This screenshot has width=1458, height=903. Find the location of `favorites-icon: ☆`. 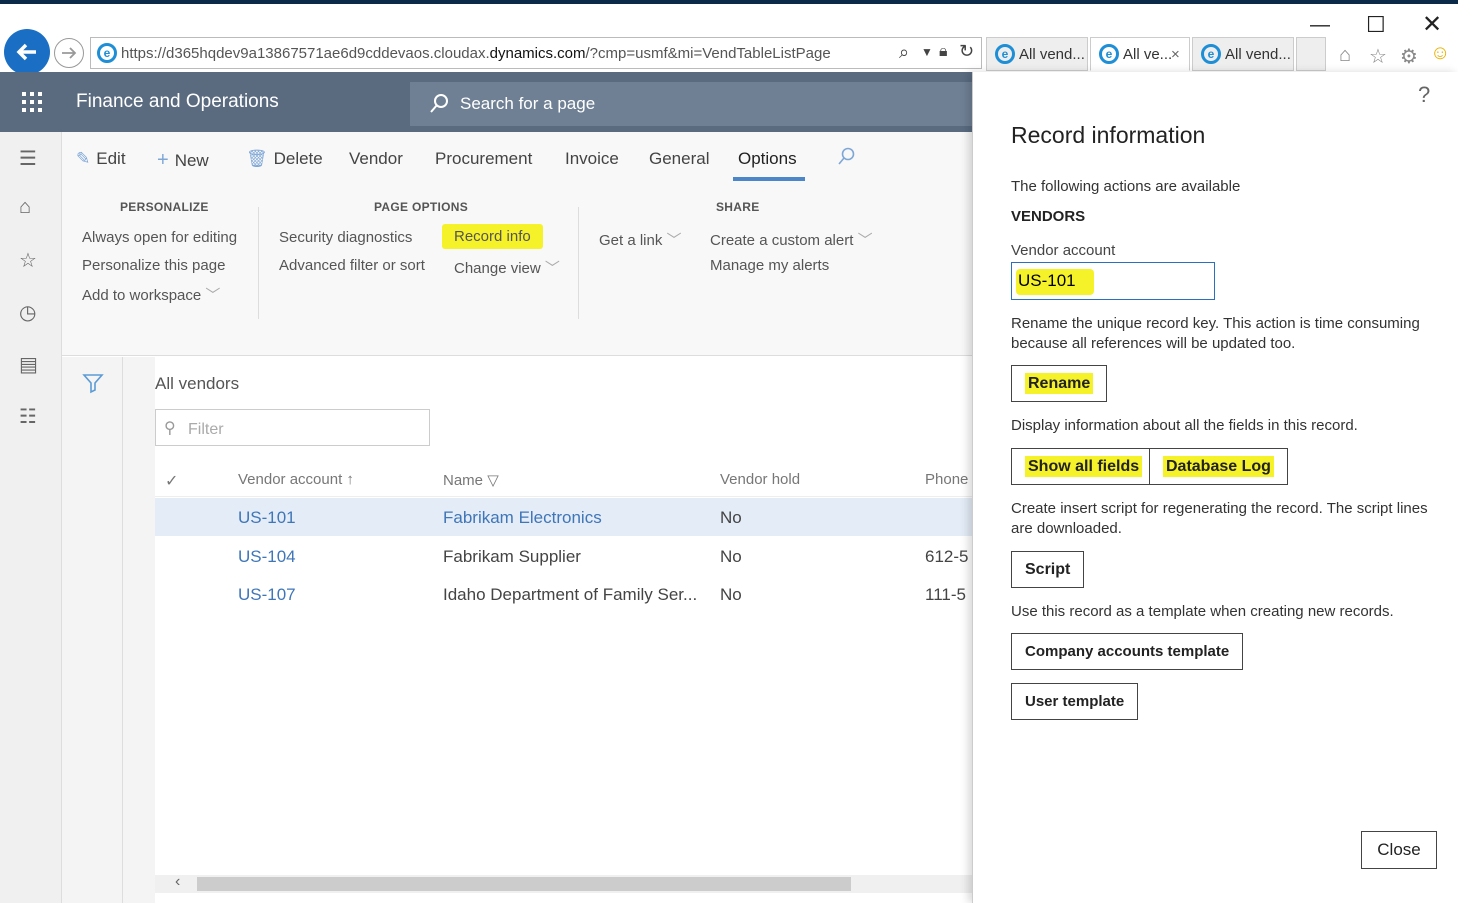

favorites-icon: ☆ is located at coordinates (28, 260).